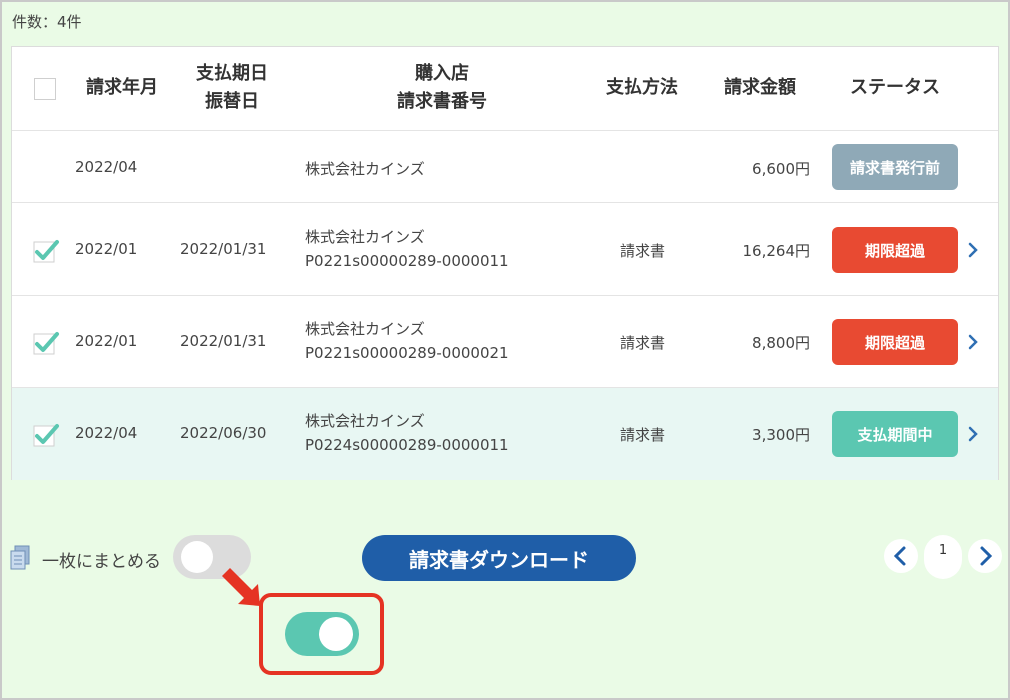  I want to click on header-store-line1: 購入店, so click(442, 73).